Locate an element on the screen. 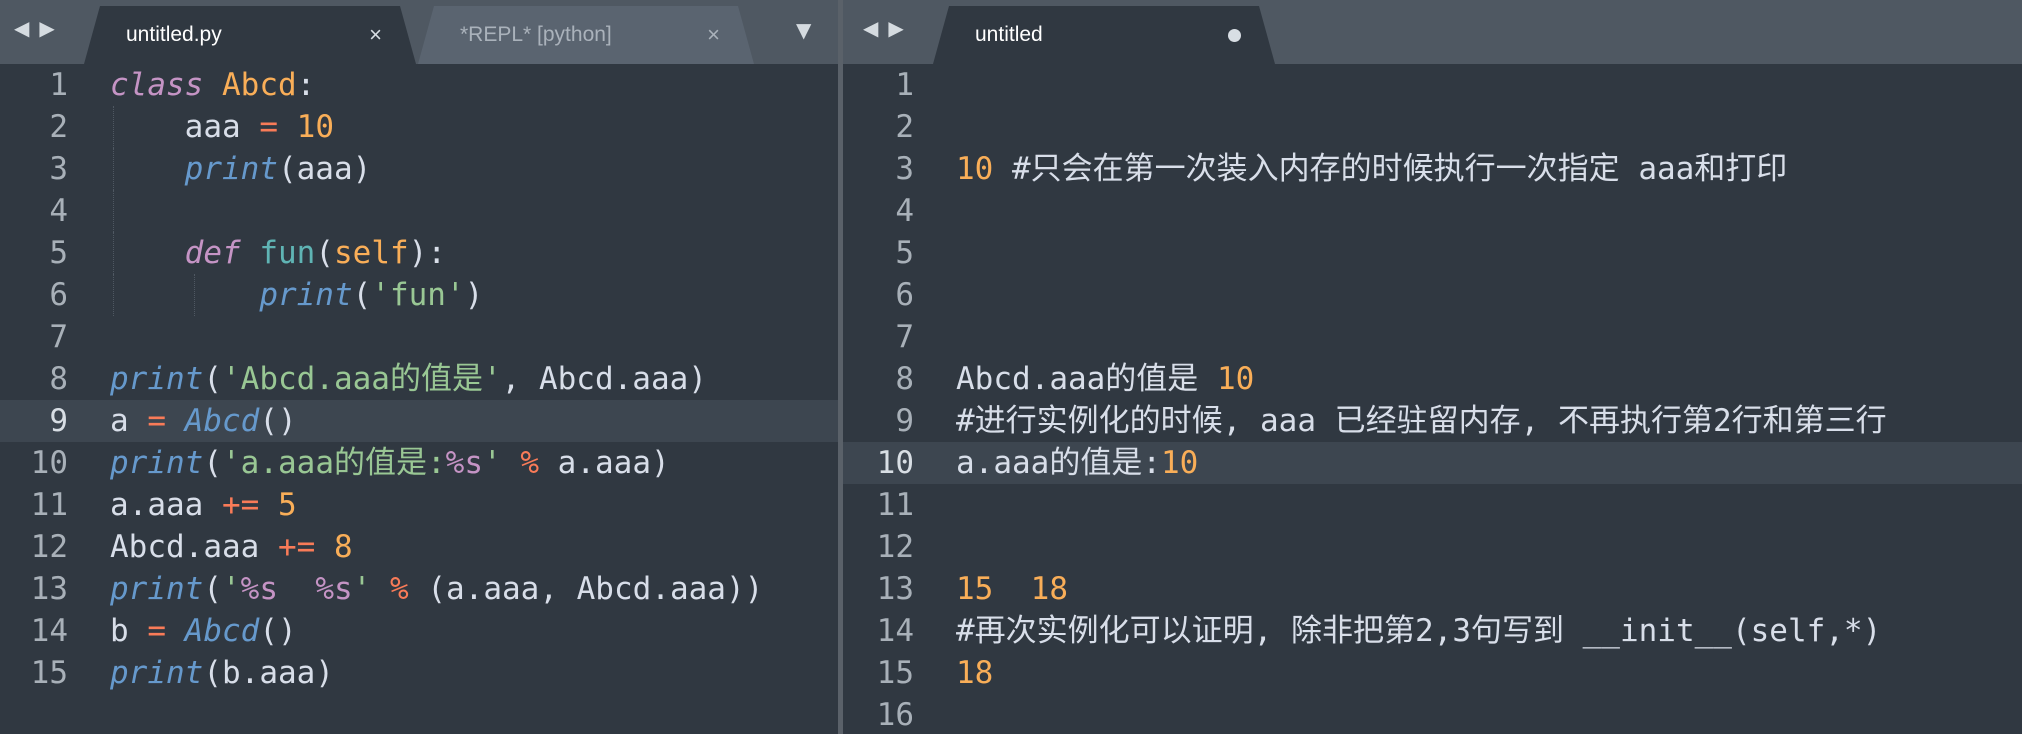 This screenshot has width=2022, height=734. code-token: Abcd is located at coordinates (222, 631).